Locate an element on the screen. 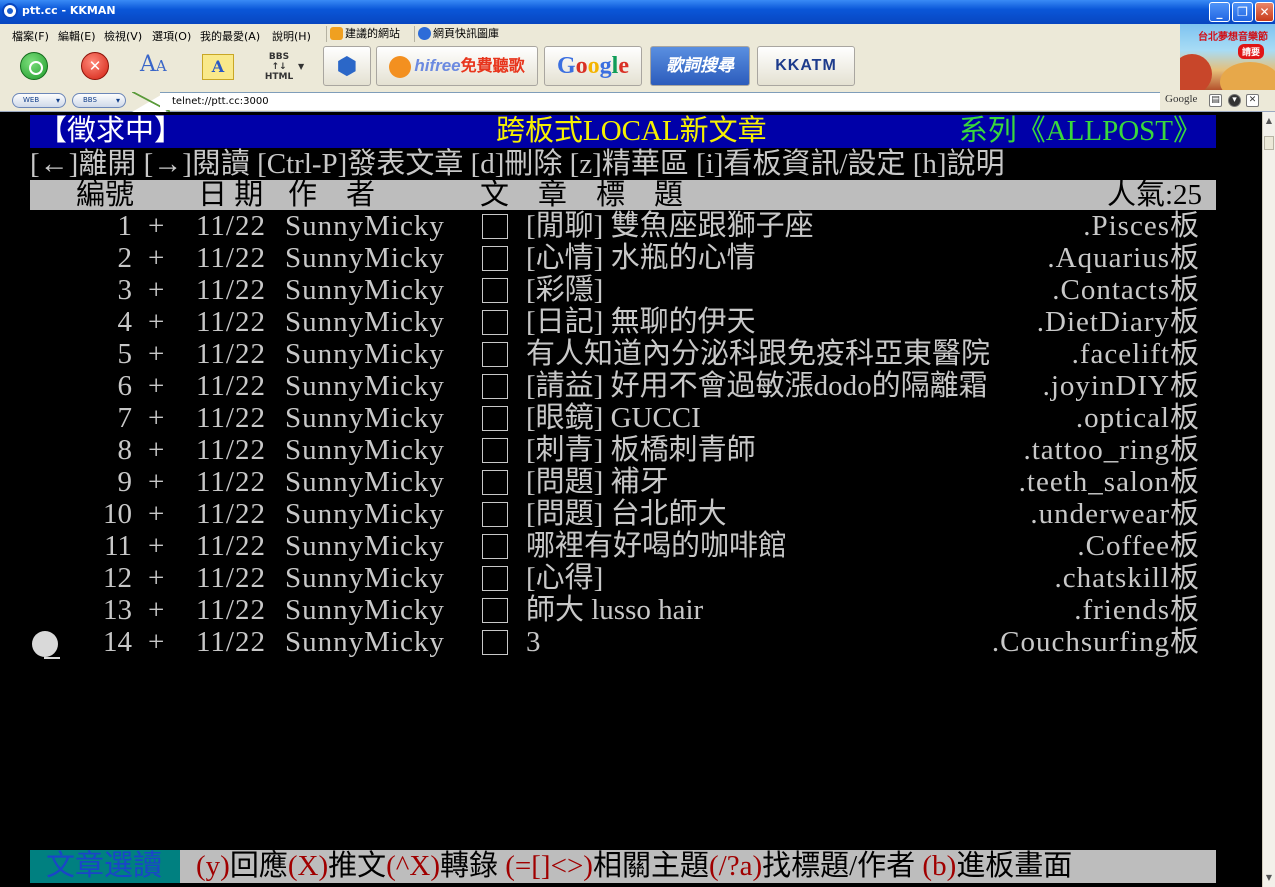 This screenshot has width=1275, height=887. article-row: 2 +11/22 SunnyMicky [心情] 水瓶的心情 .Aquarius板 is located at coordinates (631, 258).